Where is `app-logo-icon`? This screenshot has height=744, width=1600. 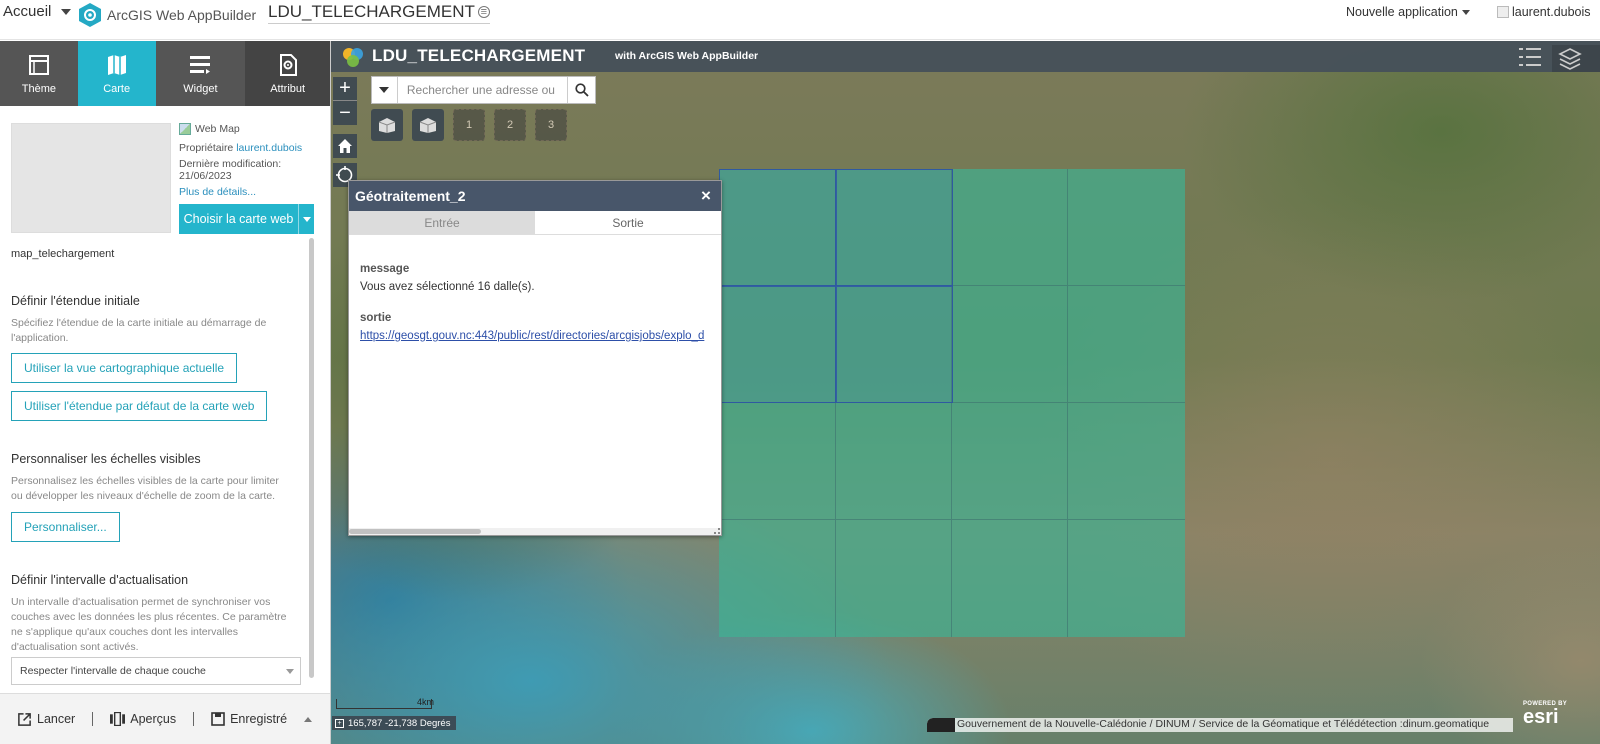
app-logo-icon is located at coordinates (353, 57).